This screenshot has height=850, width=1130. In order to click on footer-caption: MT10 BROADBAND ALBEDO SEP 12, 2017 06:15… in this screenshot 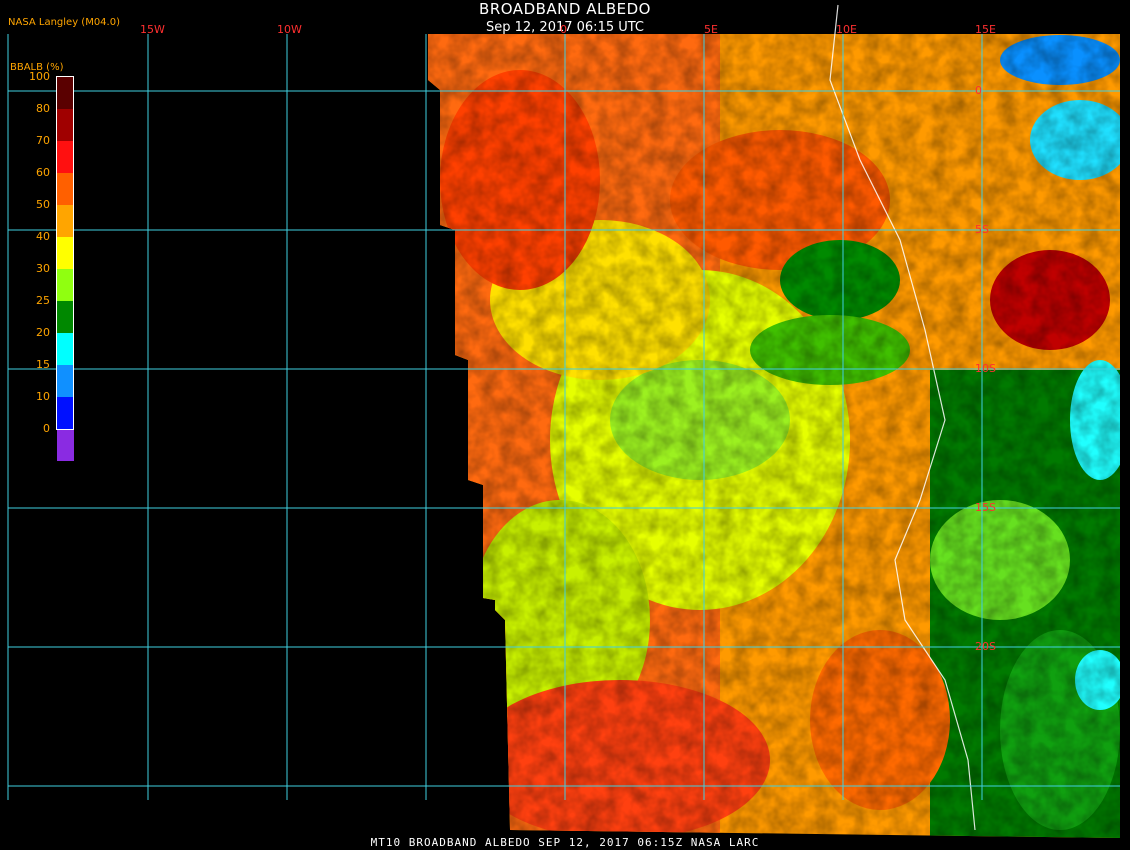, I will do `click(565, 842)`.